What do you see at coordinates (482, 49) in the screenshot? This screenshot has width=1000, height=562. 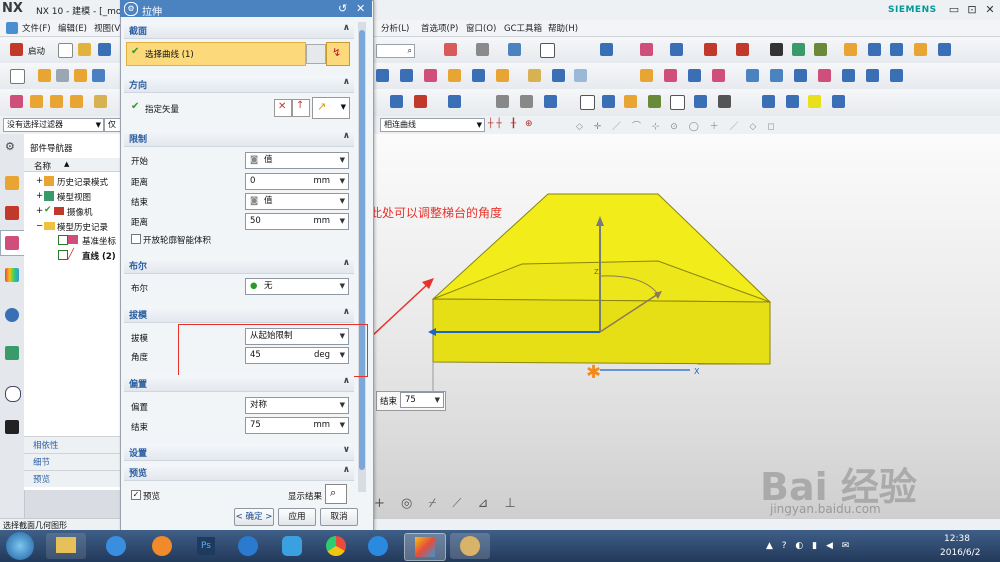 I see `shading-icon` at bounding box center [482, 49].